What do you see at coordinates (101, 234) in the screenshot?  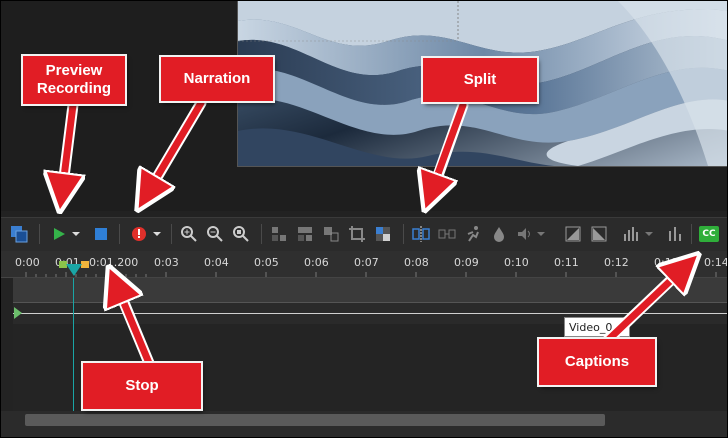 I see `stop-button` at bounding box center [101, 234].